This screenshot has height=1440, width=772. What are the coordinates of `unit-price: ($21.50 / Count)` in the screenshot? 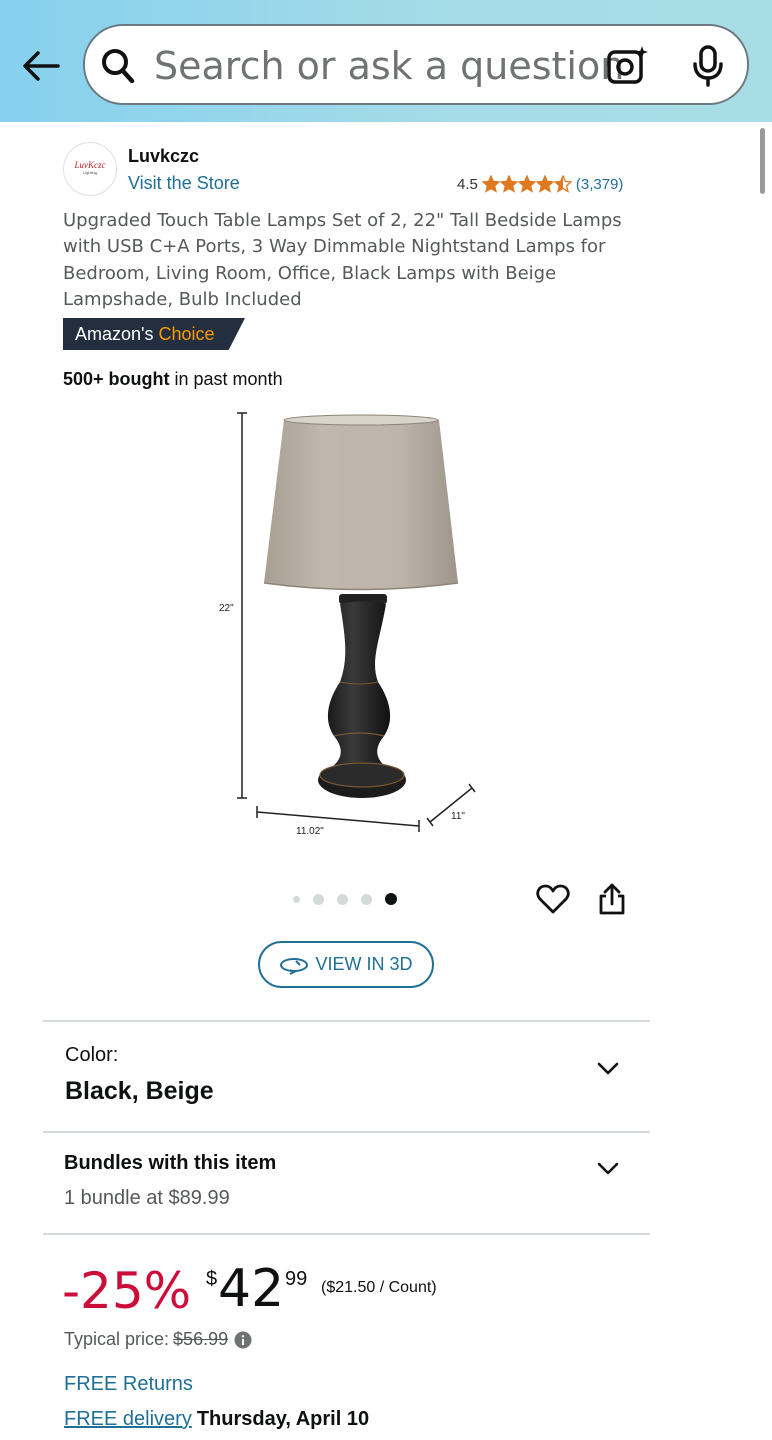 It's located at (379, 1287).